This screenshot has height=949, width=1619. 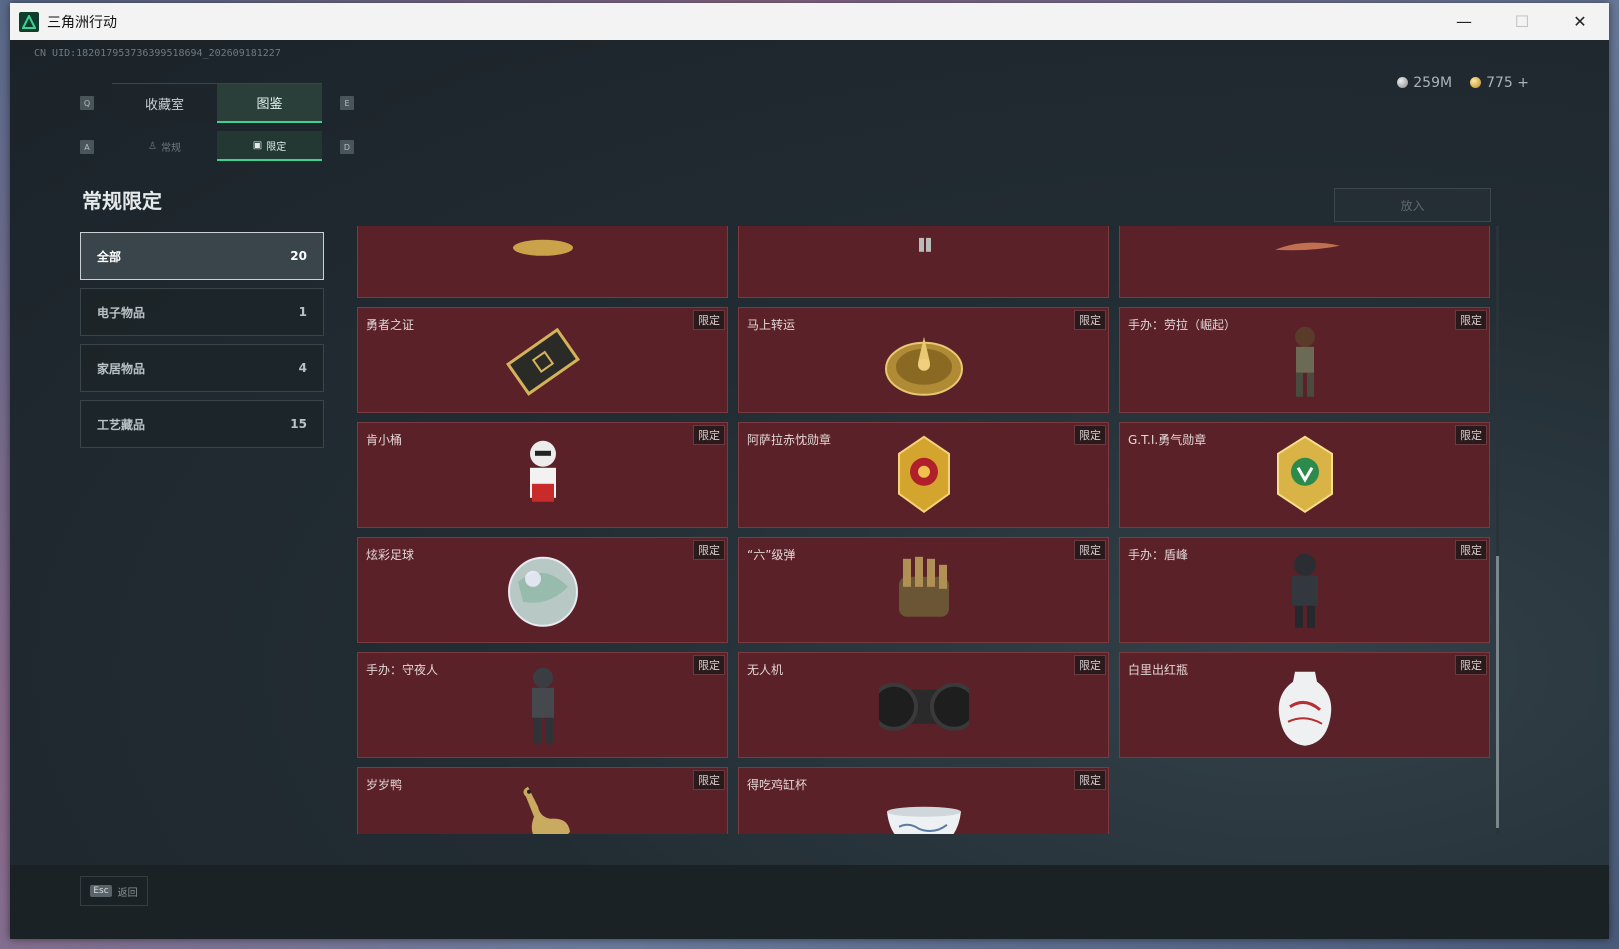 I want to click on red-medal-icon, so click(x=924, y=477).